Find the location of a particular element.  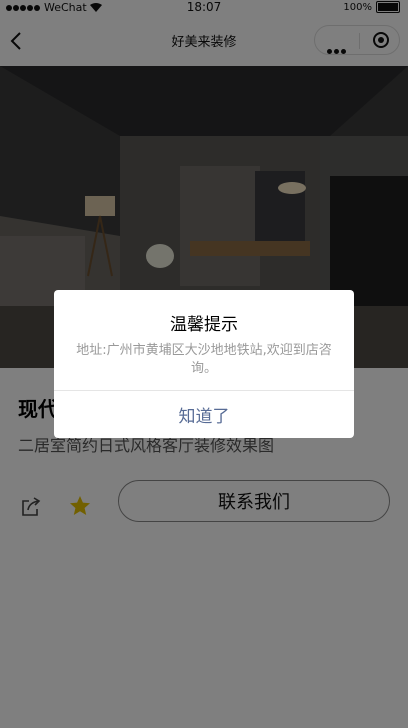

modal-confirm-button: 知道了 is located at coordinates (204, 414).